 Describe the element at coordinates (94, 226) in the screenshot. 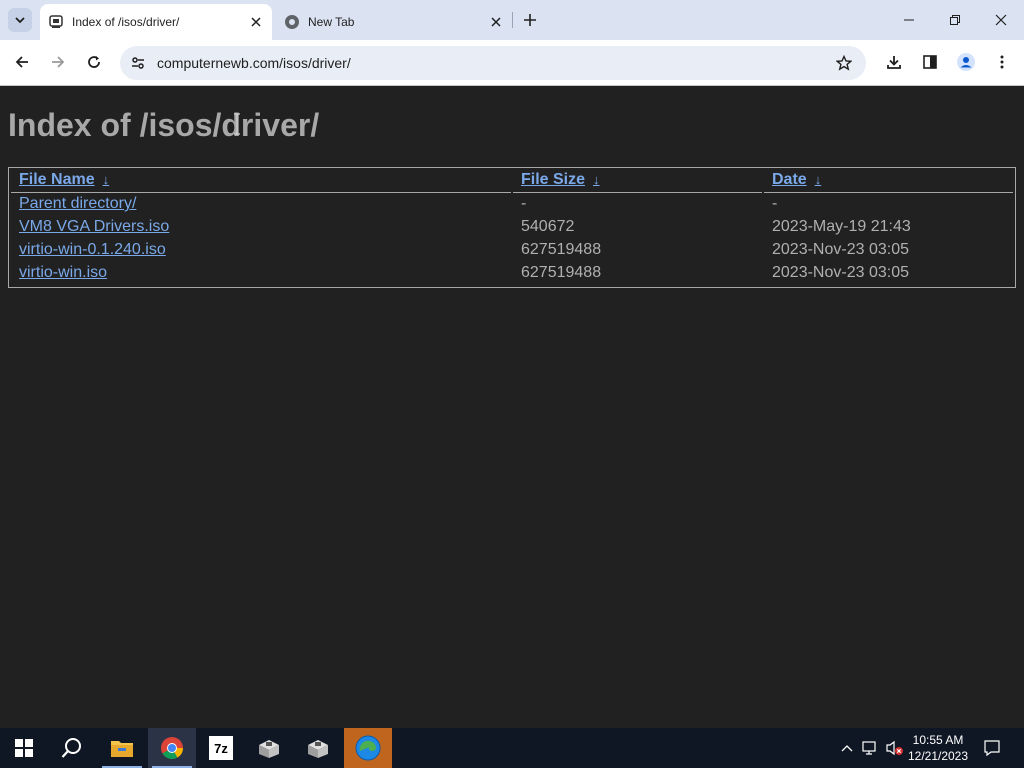

I see `file-link: VM8 VGA Drivers.iso` at that location.